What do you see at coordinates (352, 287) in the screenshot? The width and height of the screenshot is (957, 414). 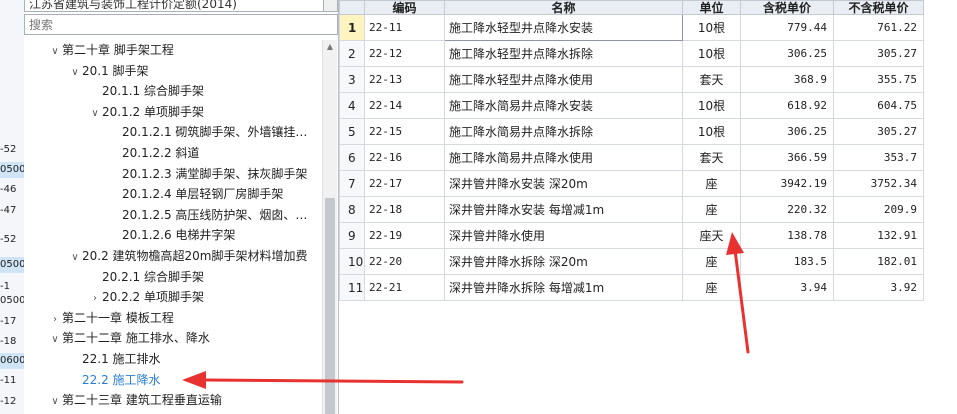 I see `row-number-cell: 11` at bounding box center [352, 287].